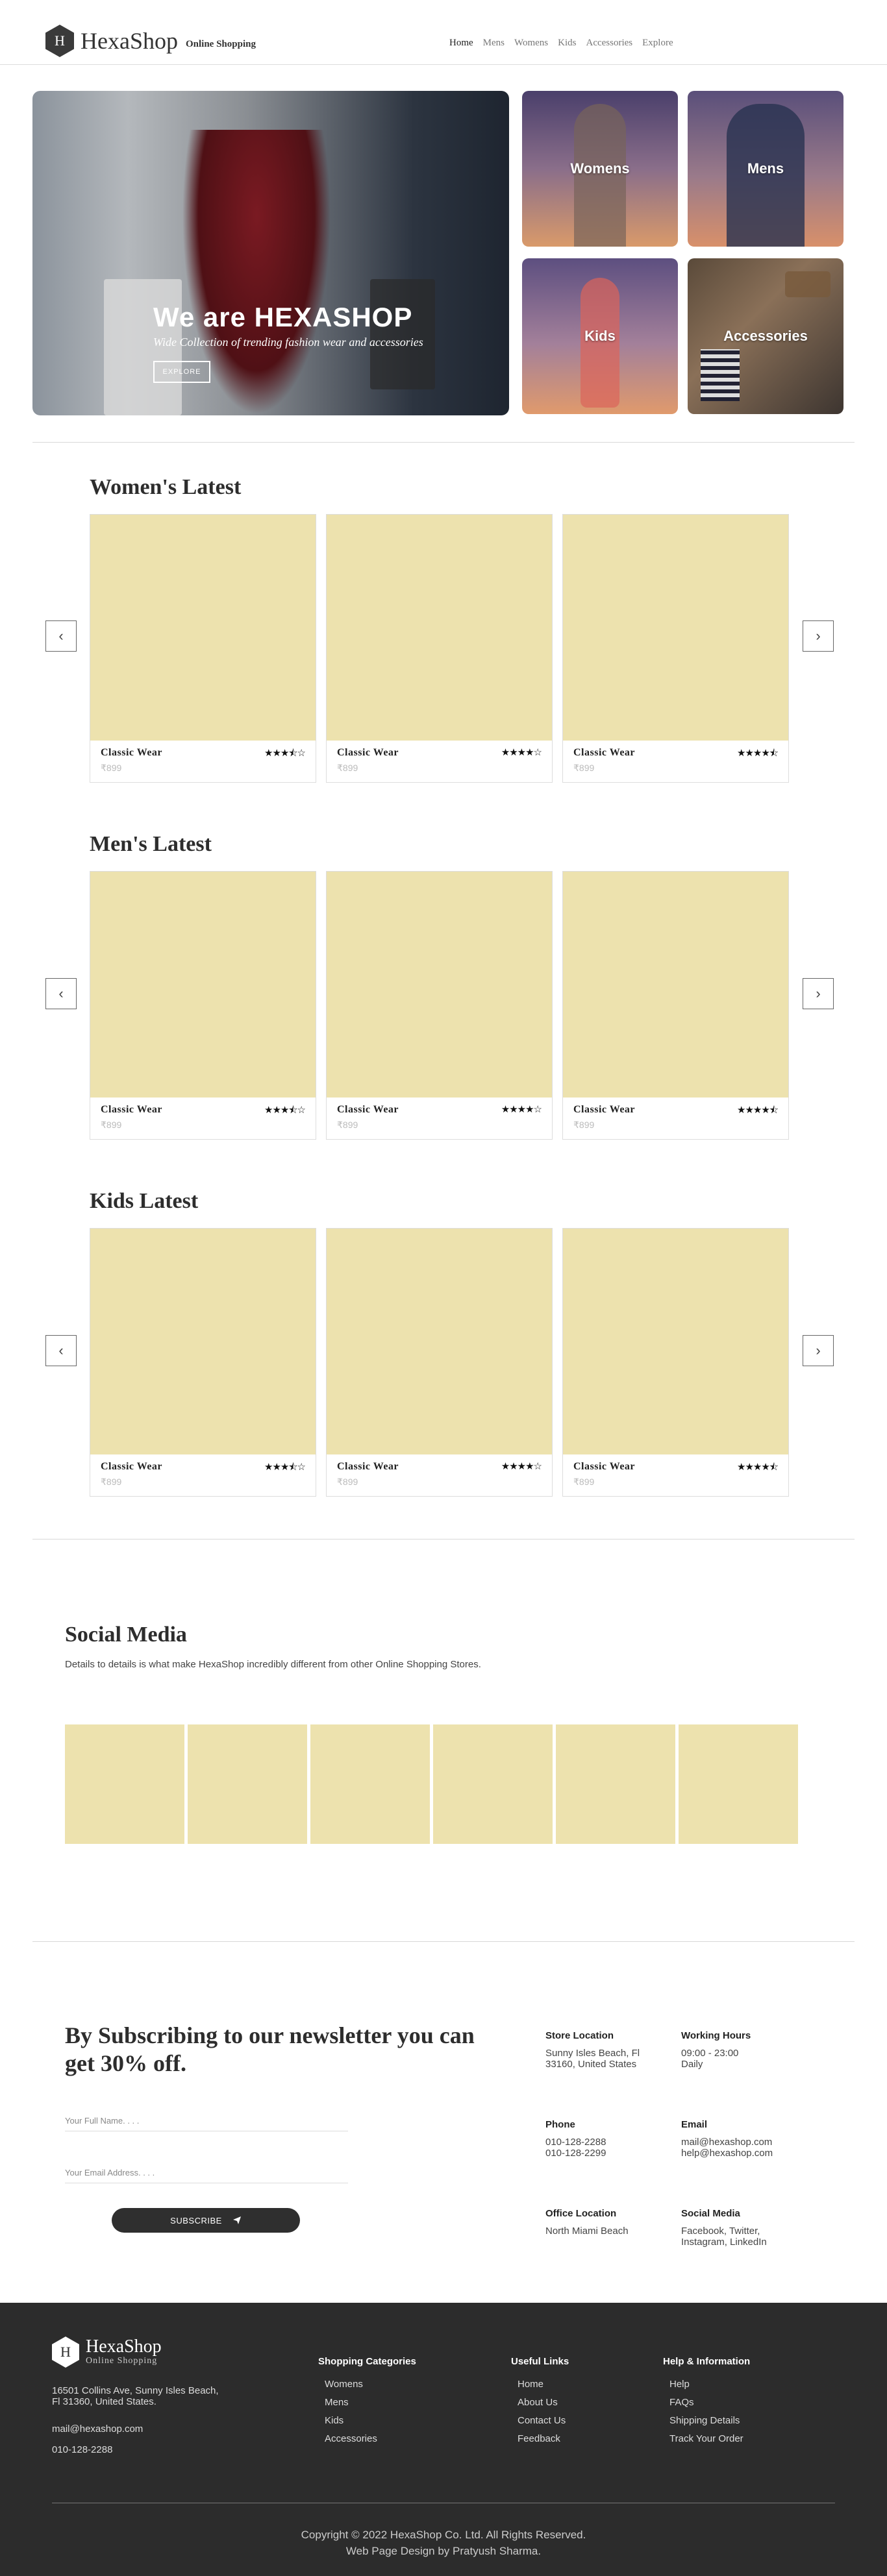 The image size is (887, 2576). What do you see at coordinates (135, 2390) in the screenshot?
I see `address-line: 16501 Collins Ave, Sunny Isles Beach,` at bounding box center [135, 2390].